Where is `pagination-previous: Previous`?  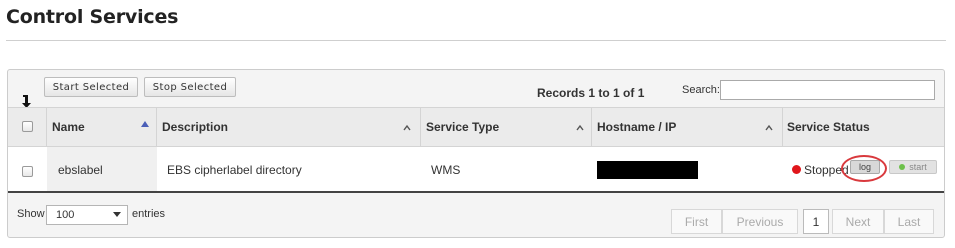
pagination-previous: Previous is located at coordinates (760, 221).